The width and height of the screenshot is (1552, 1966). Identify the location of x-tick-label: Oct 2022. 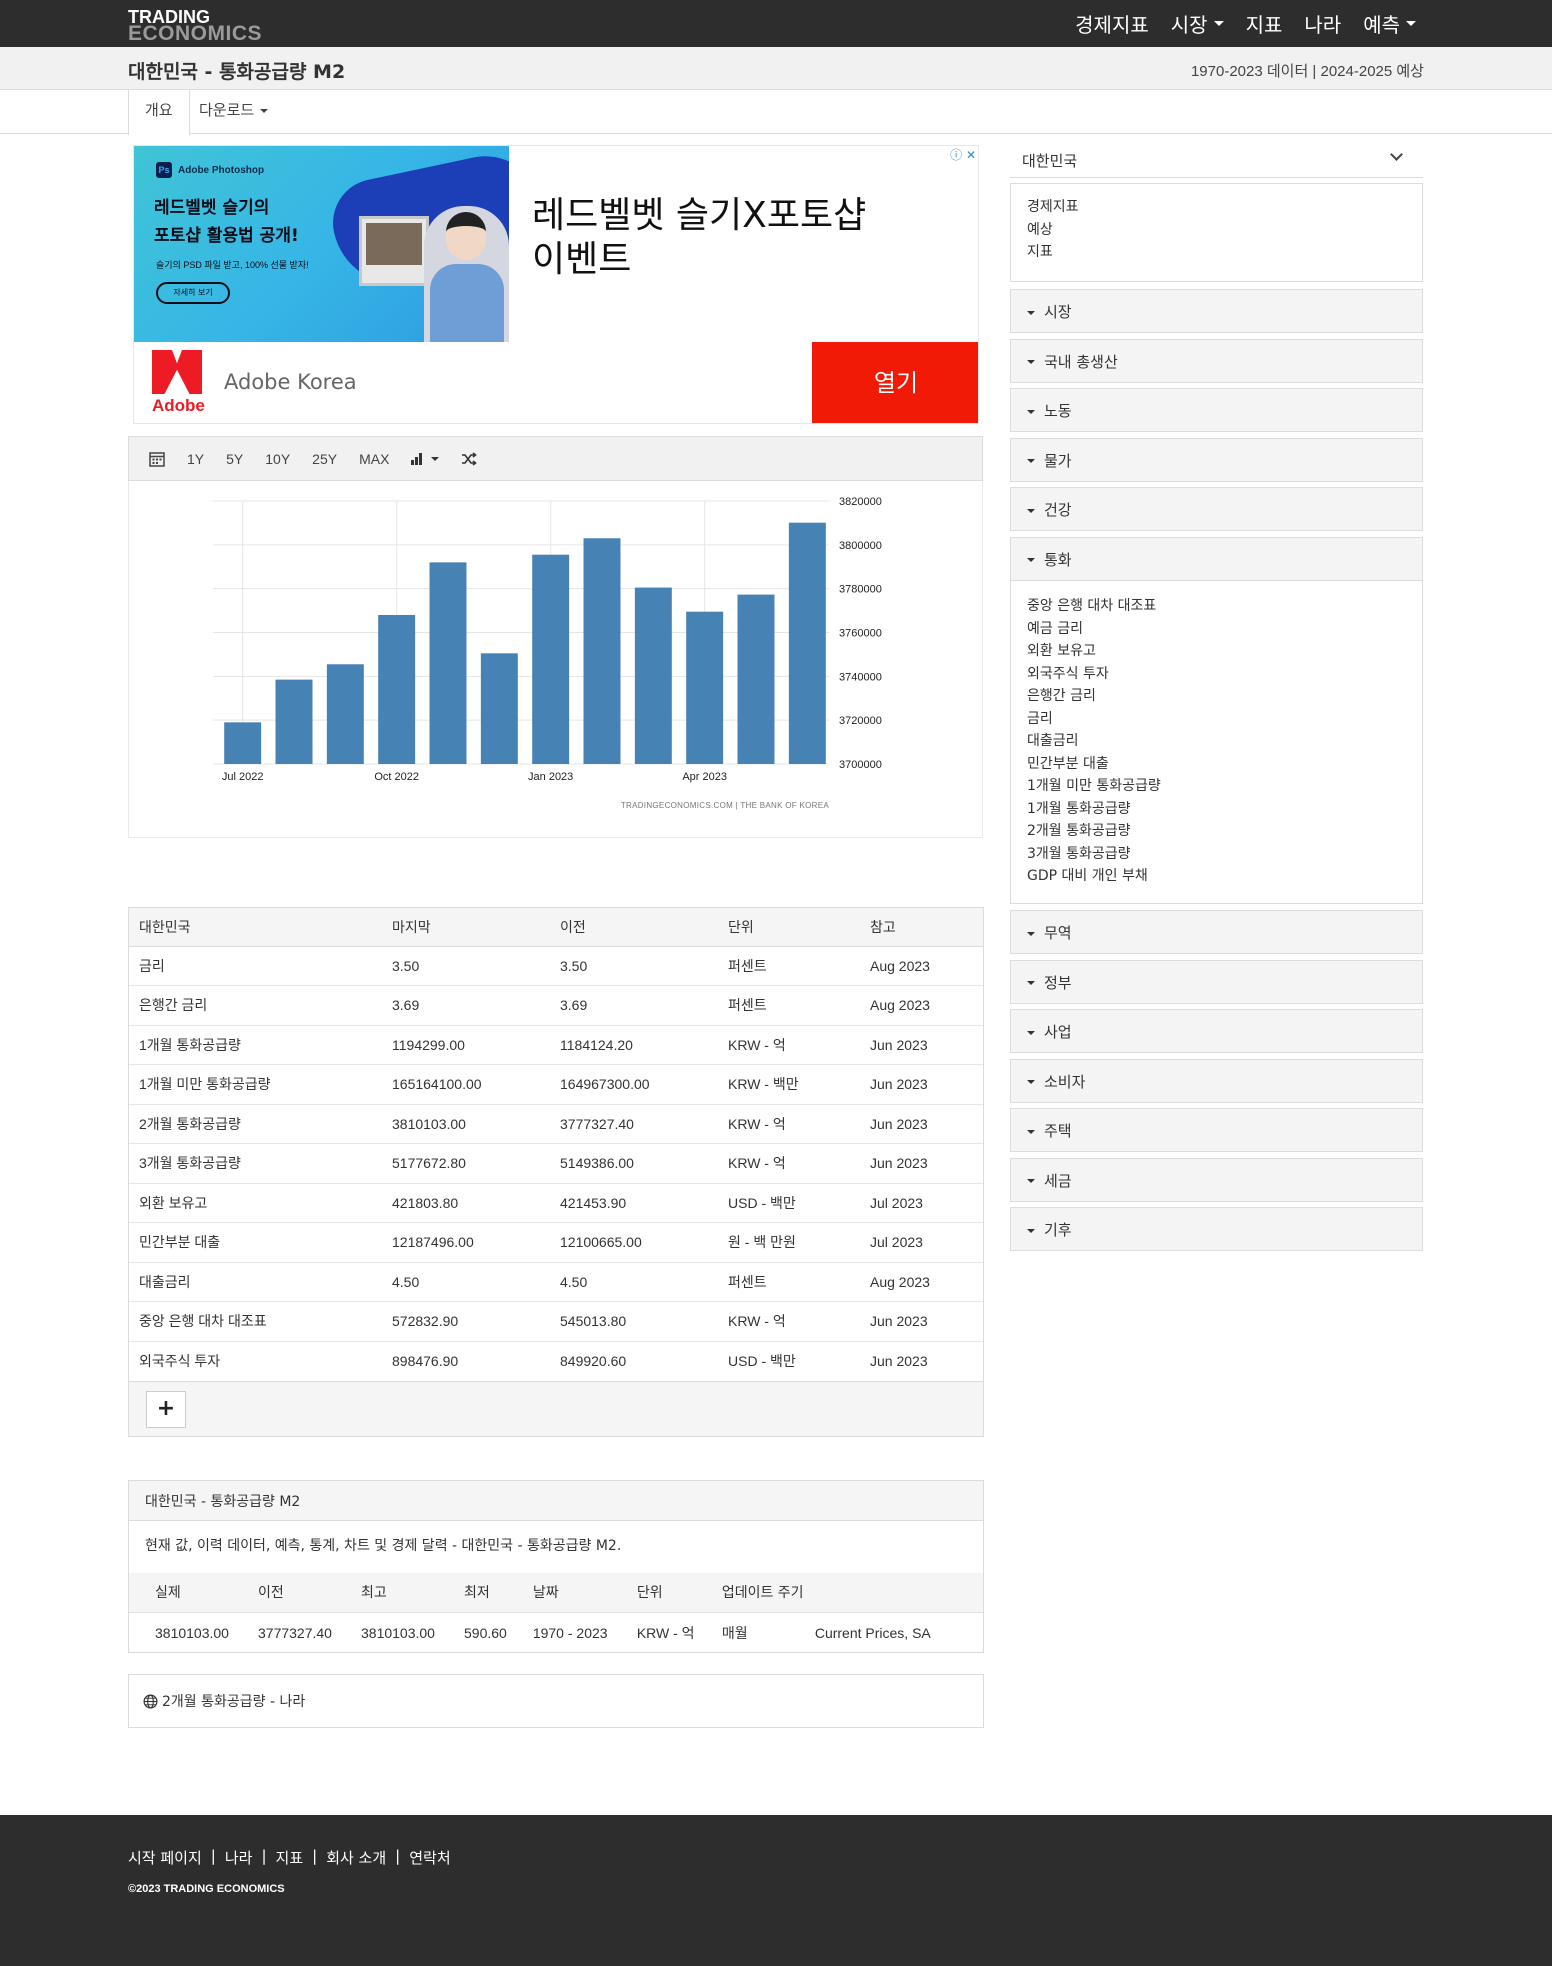
(396, 777).